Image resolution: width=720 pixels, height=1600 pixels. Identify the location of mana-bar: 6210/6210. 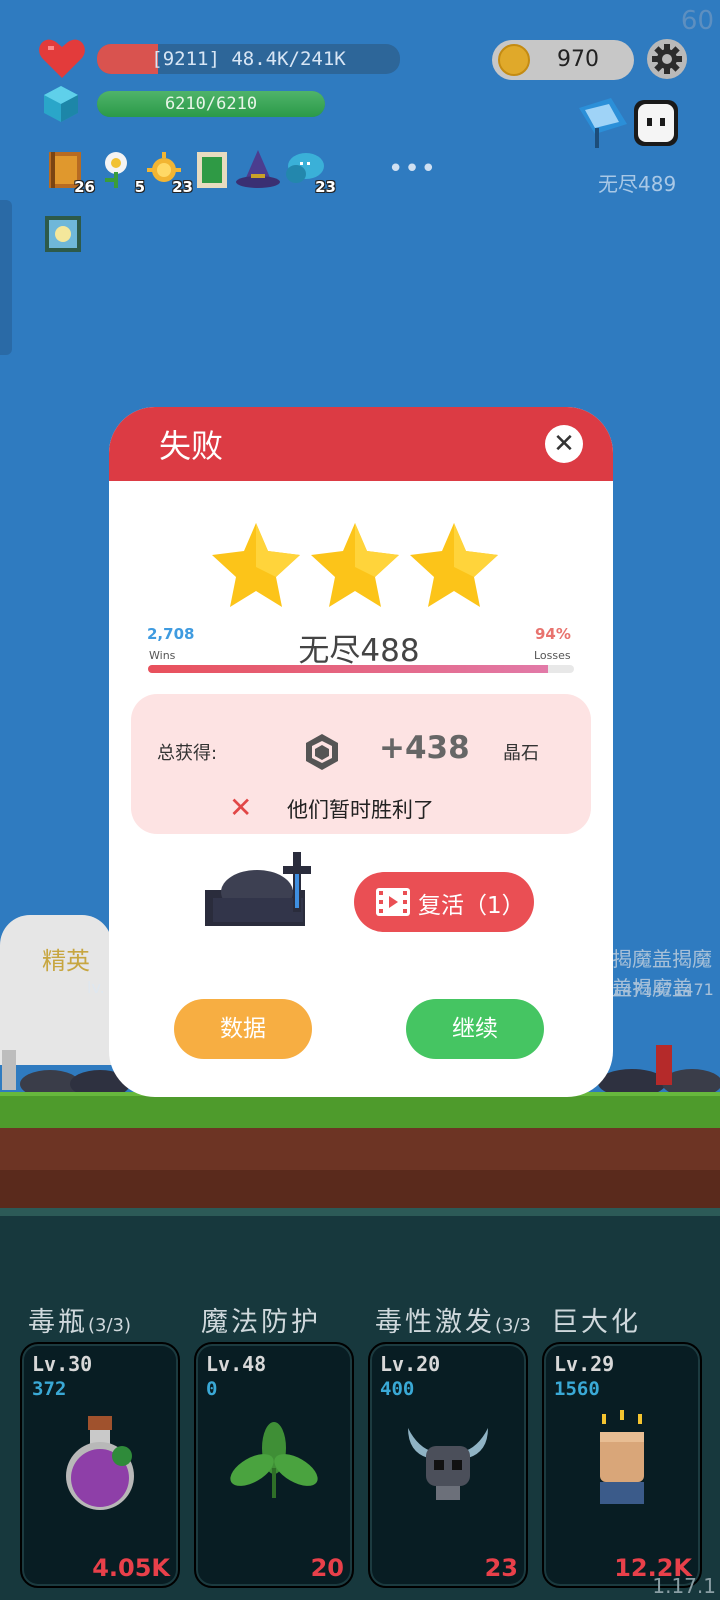
(211, 104).